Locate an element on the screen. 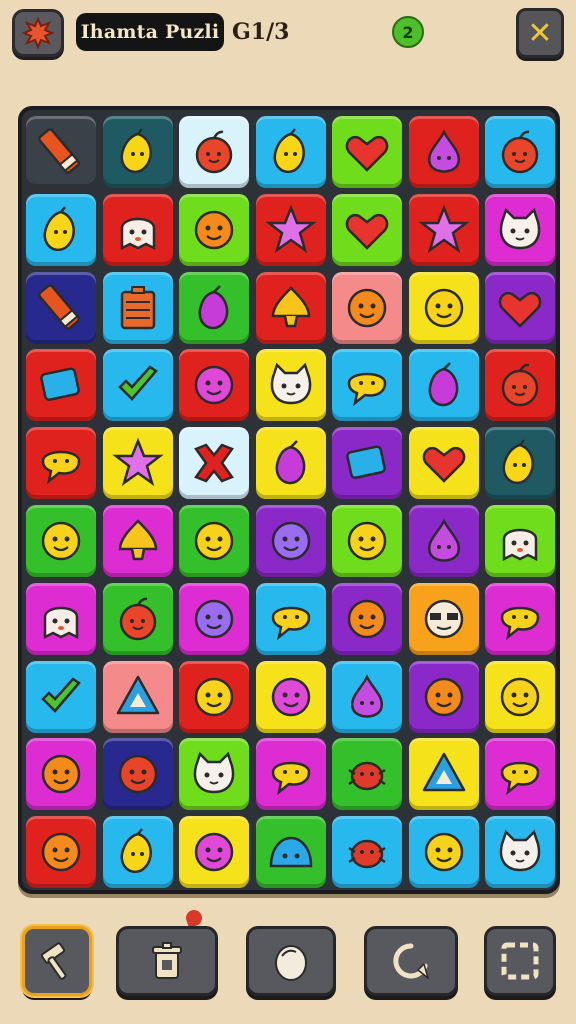 This screenshot has height=1024, width=576. face-pink-icon is located at coordinates (214, 385).